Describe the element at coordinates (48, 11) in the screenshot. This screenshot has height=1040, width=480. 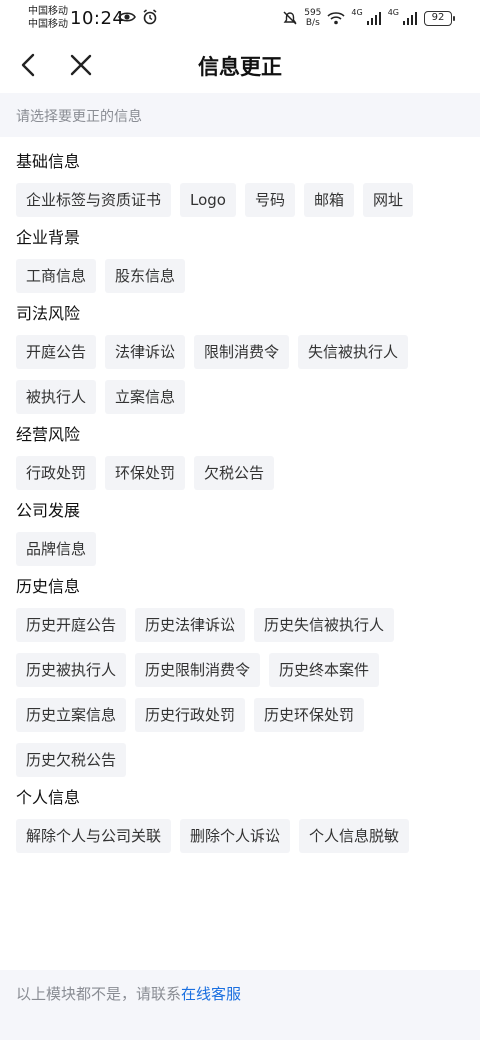
I see `carrier-1: 中国移动` at that location.